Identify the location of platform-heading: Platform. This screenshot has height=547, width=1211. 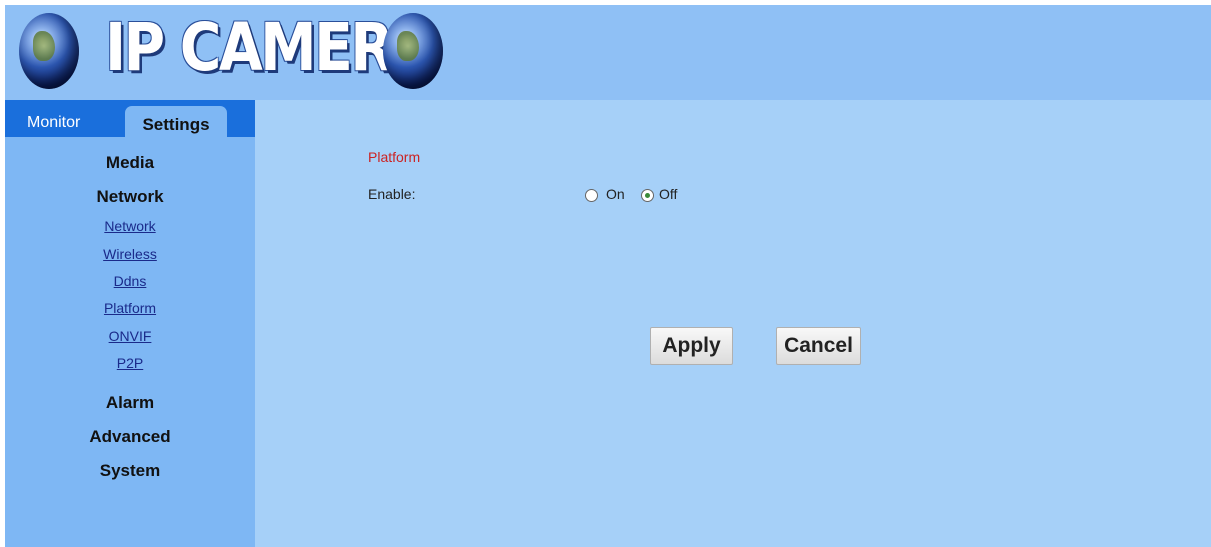
(394, 157).